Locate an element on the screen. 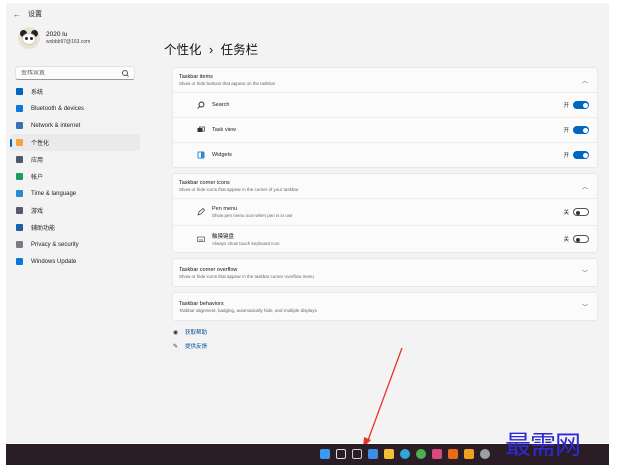 Image resolution: width=617 pixels, height=470 pixels. search-icon is located at coordinates (341, 454).